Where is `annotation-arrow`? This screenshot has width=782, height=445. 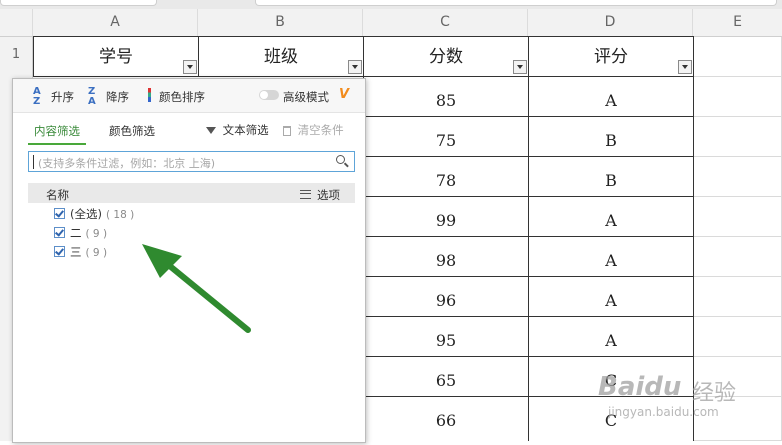 annotation-arrow is located at coordinates (196, 288).